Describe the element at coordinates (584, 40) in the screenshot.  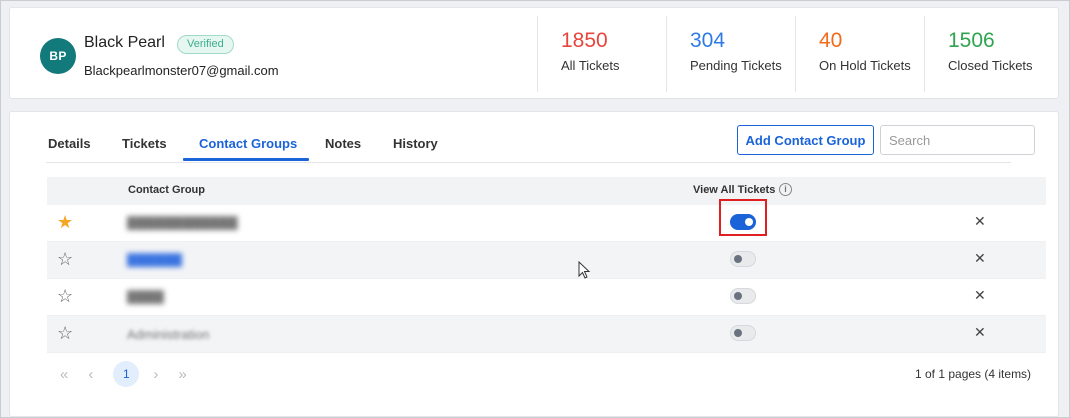
I see `stat-value: 1850` at that location.